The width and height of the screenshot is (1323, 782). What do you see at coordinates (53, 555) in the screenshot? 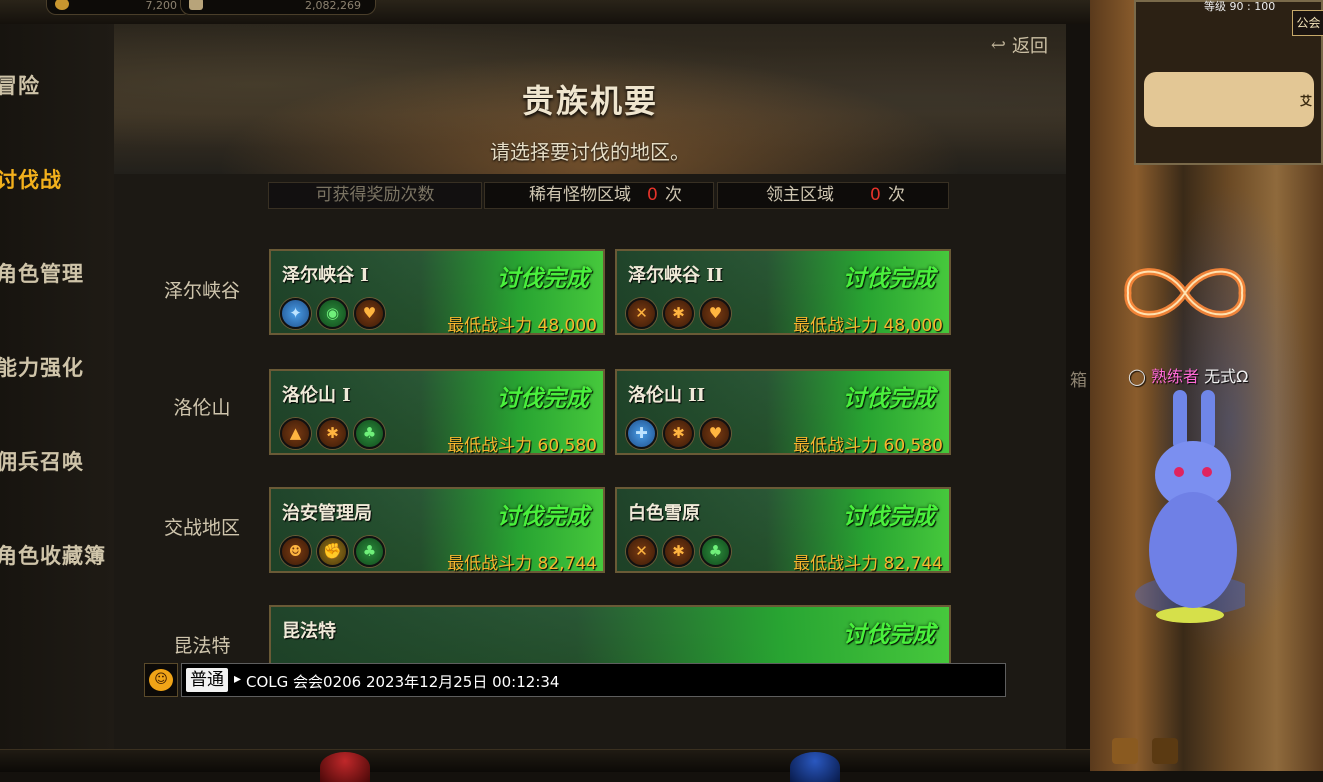
I see `nav-item-character-collection: 角色收藏簿` at bounding box center [53, 555].